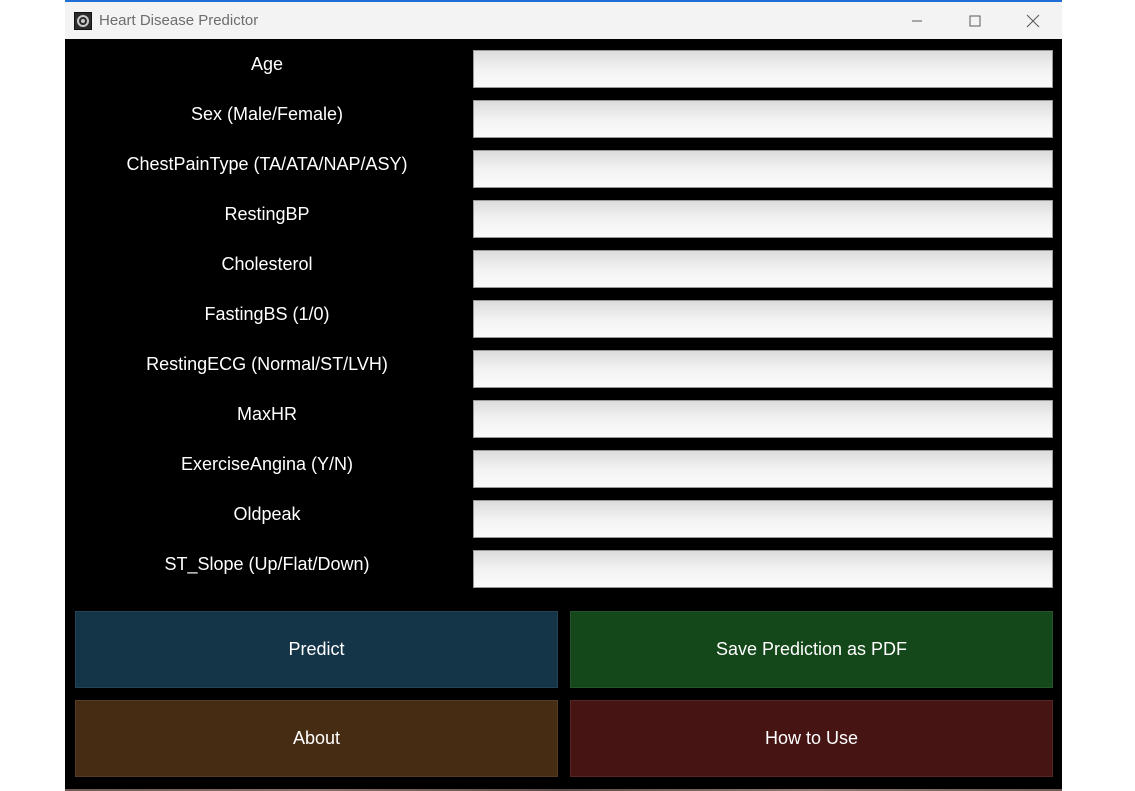 The width and height of the screenshot is (1135, 791). What do you see at coordinates (763, 319) in the screenshot?
I see `fasting-bs-input` at bounding box center [763, 319].